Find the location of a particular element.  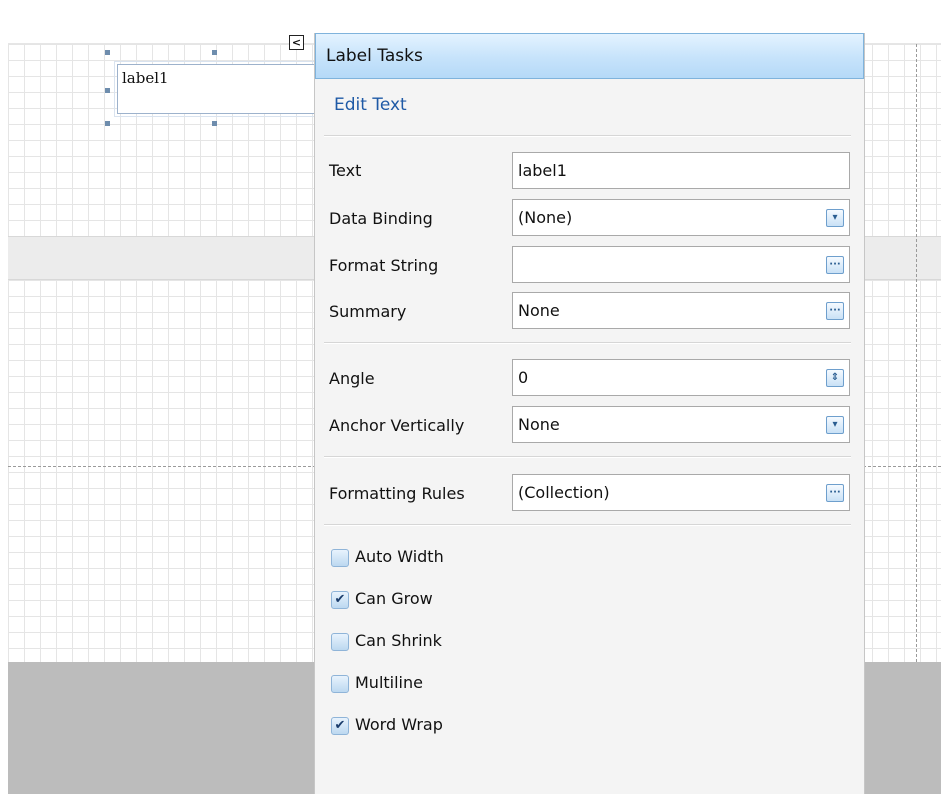

summary-value: None is located at coordinates (539, 310).